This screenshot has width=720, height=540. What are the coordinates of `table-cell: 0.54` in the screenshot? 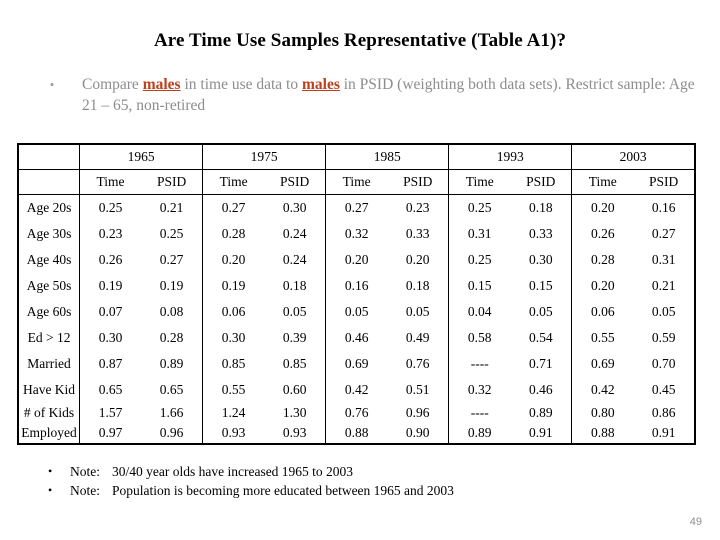 It's located at (540, 337).